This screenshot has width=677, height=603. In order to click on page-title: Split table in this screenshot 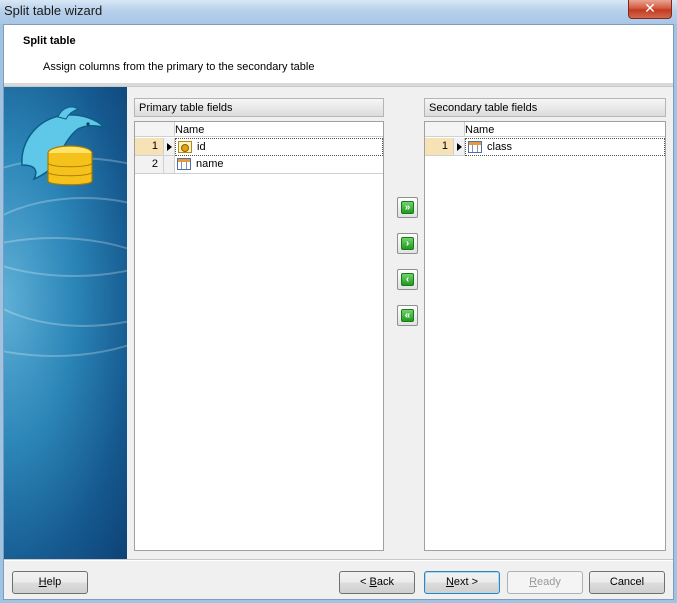, I will do `click(49, 41)`.